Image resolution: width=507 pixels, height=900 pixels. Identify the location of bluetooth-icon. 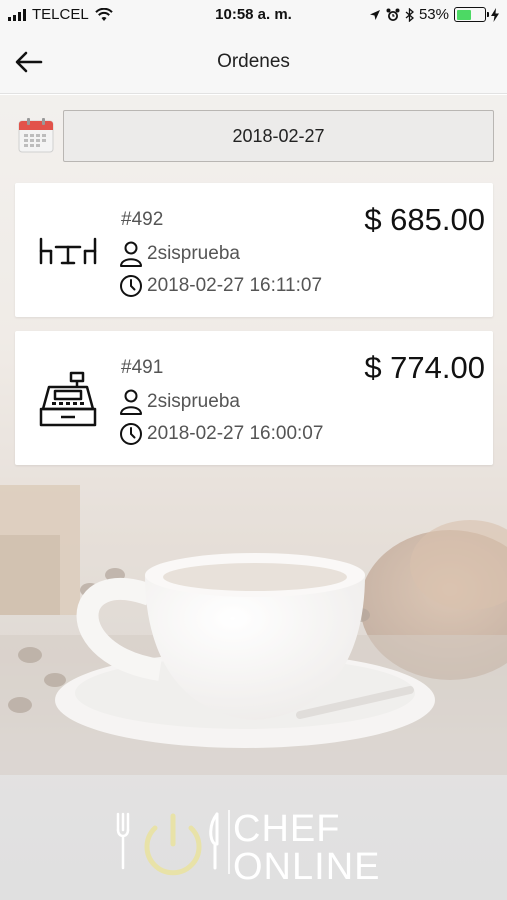
(409, 14).